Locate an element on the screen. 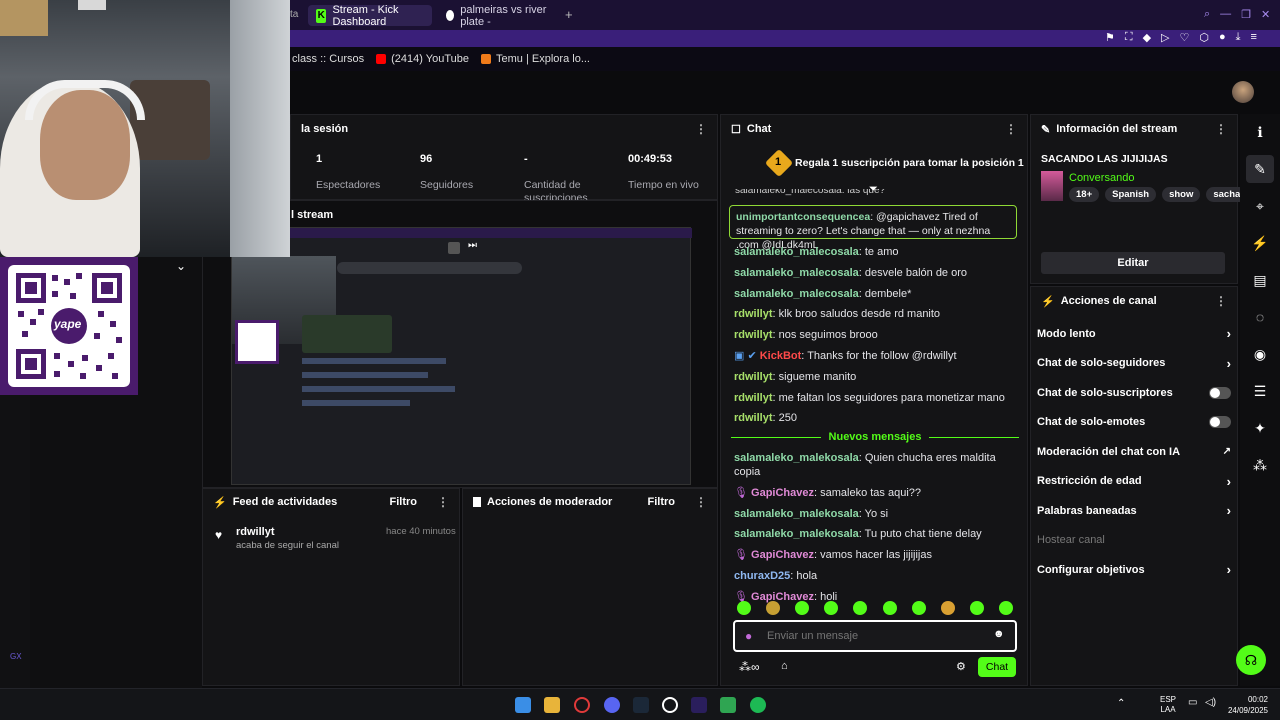 The image size is (1280, 720). channel-action-row: Chat de solo-seguidores › is located at coordinates (1134, 364).